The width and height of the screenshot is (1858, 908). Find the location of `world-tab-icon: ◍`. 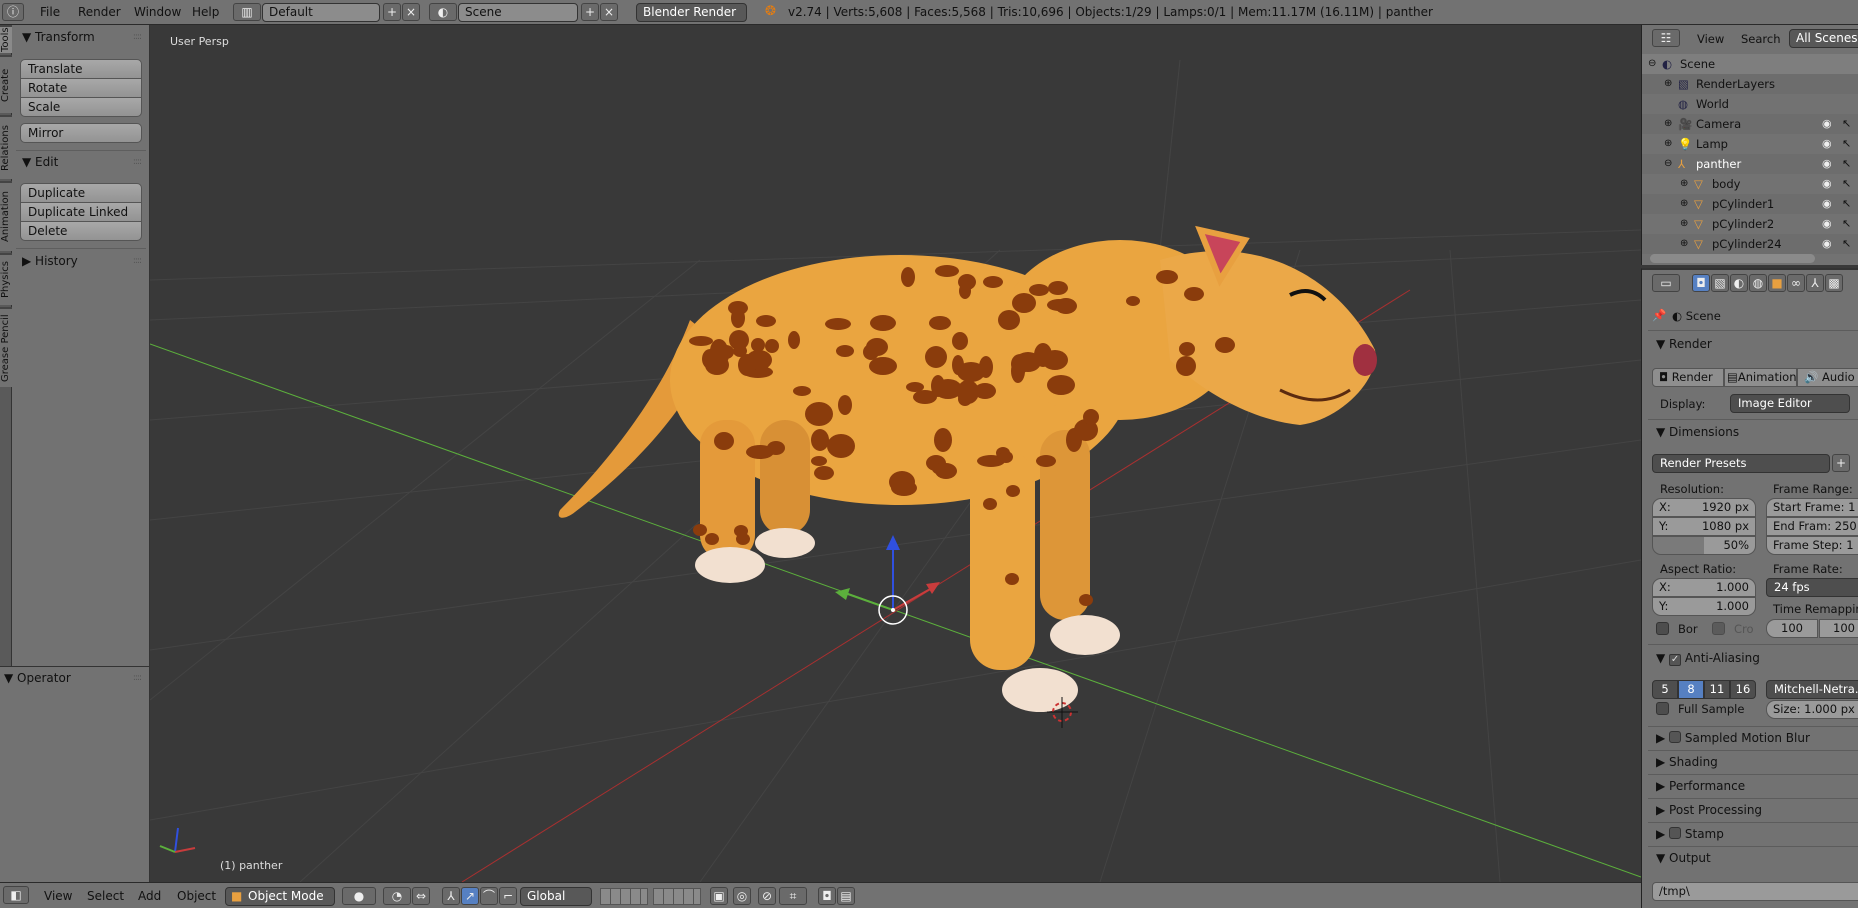

world-tab-icon: ◍ is located at coordinates (1758, 283).